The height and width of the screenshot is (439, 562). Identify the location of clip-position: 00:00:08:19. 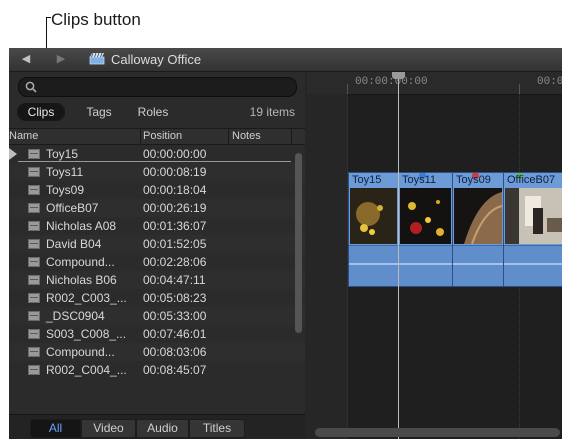
(175, 172).